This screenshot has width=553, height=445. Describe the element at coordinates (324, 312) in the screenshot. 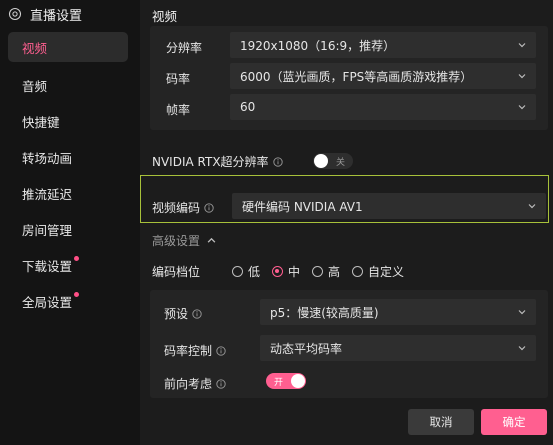

I see `preset-value: p5：慢速(较高质量)` at that location.